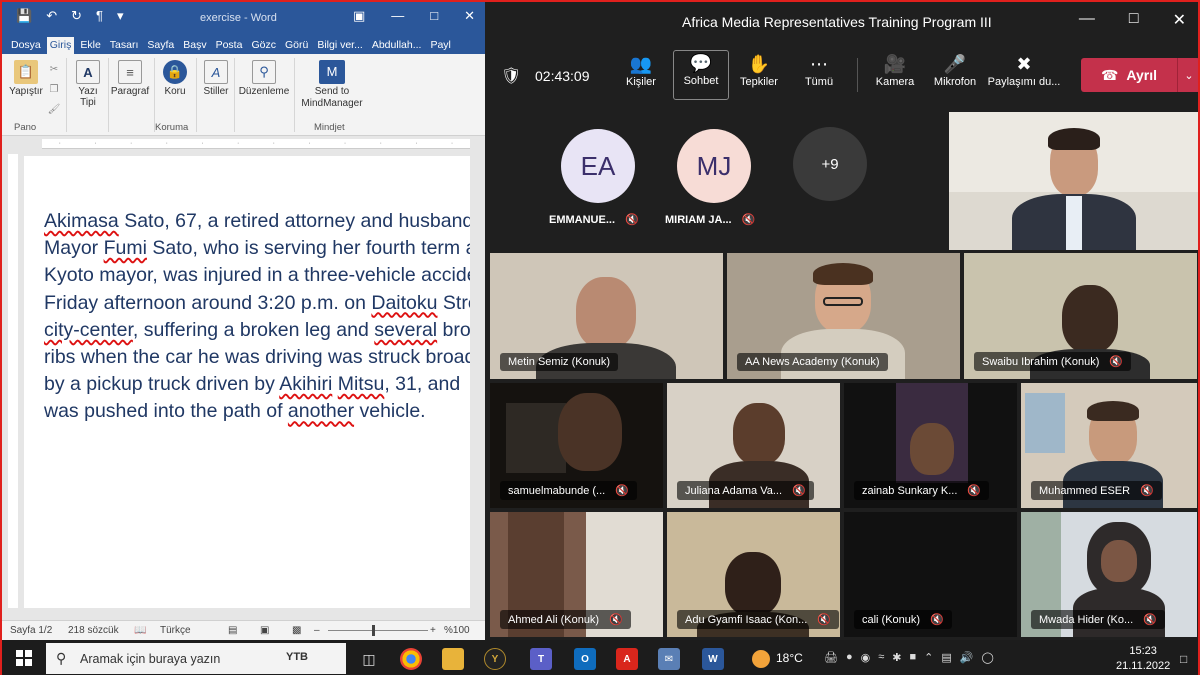 The width and height of the screenshot is (1200, 675). Describe the element at coordinates (457, 630) in the screenshot. I see `zoom-level: %100` at that location.